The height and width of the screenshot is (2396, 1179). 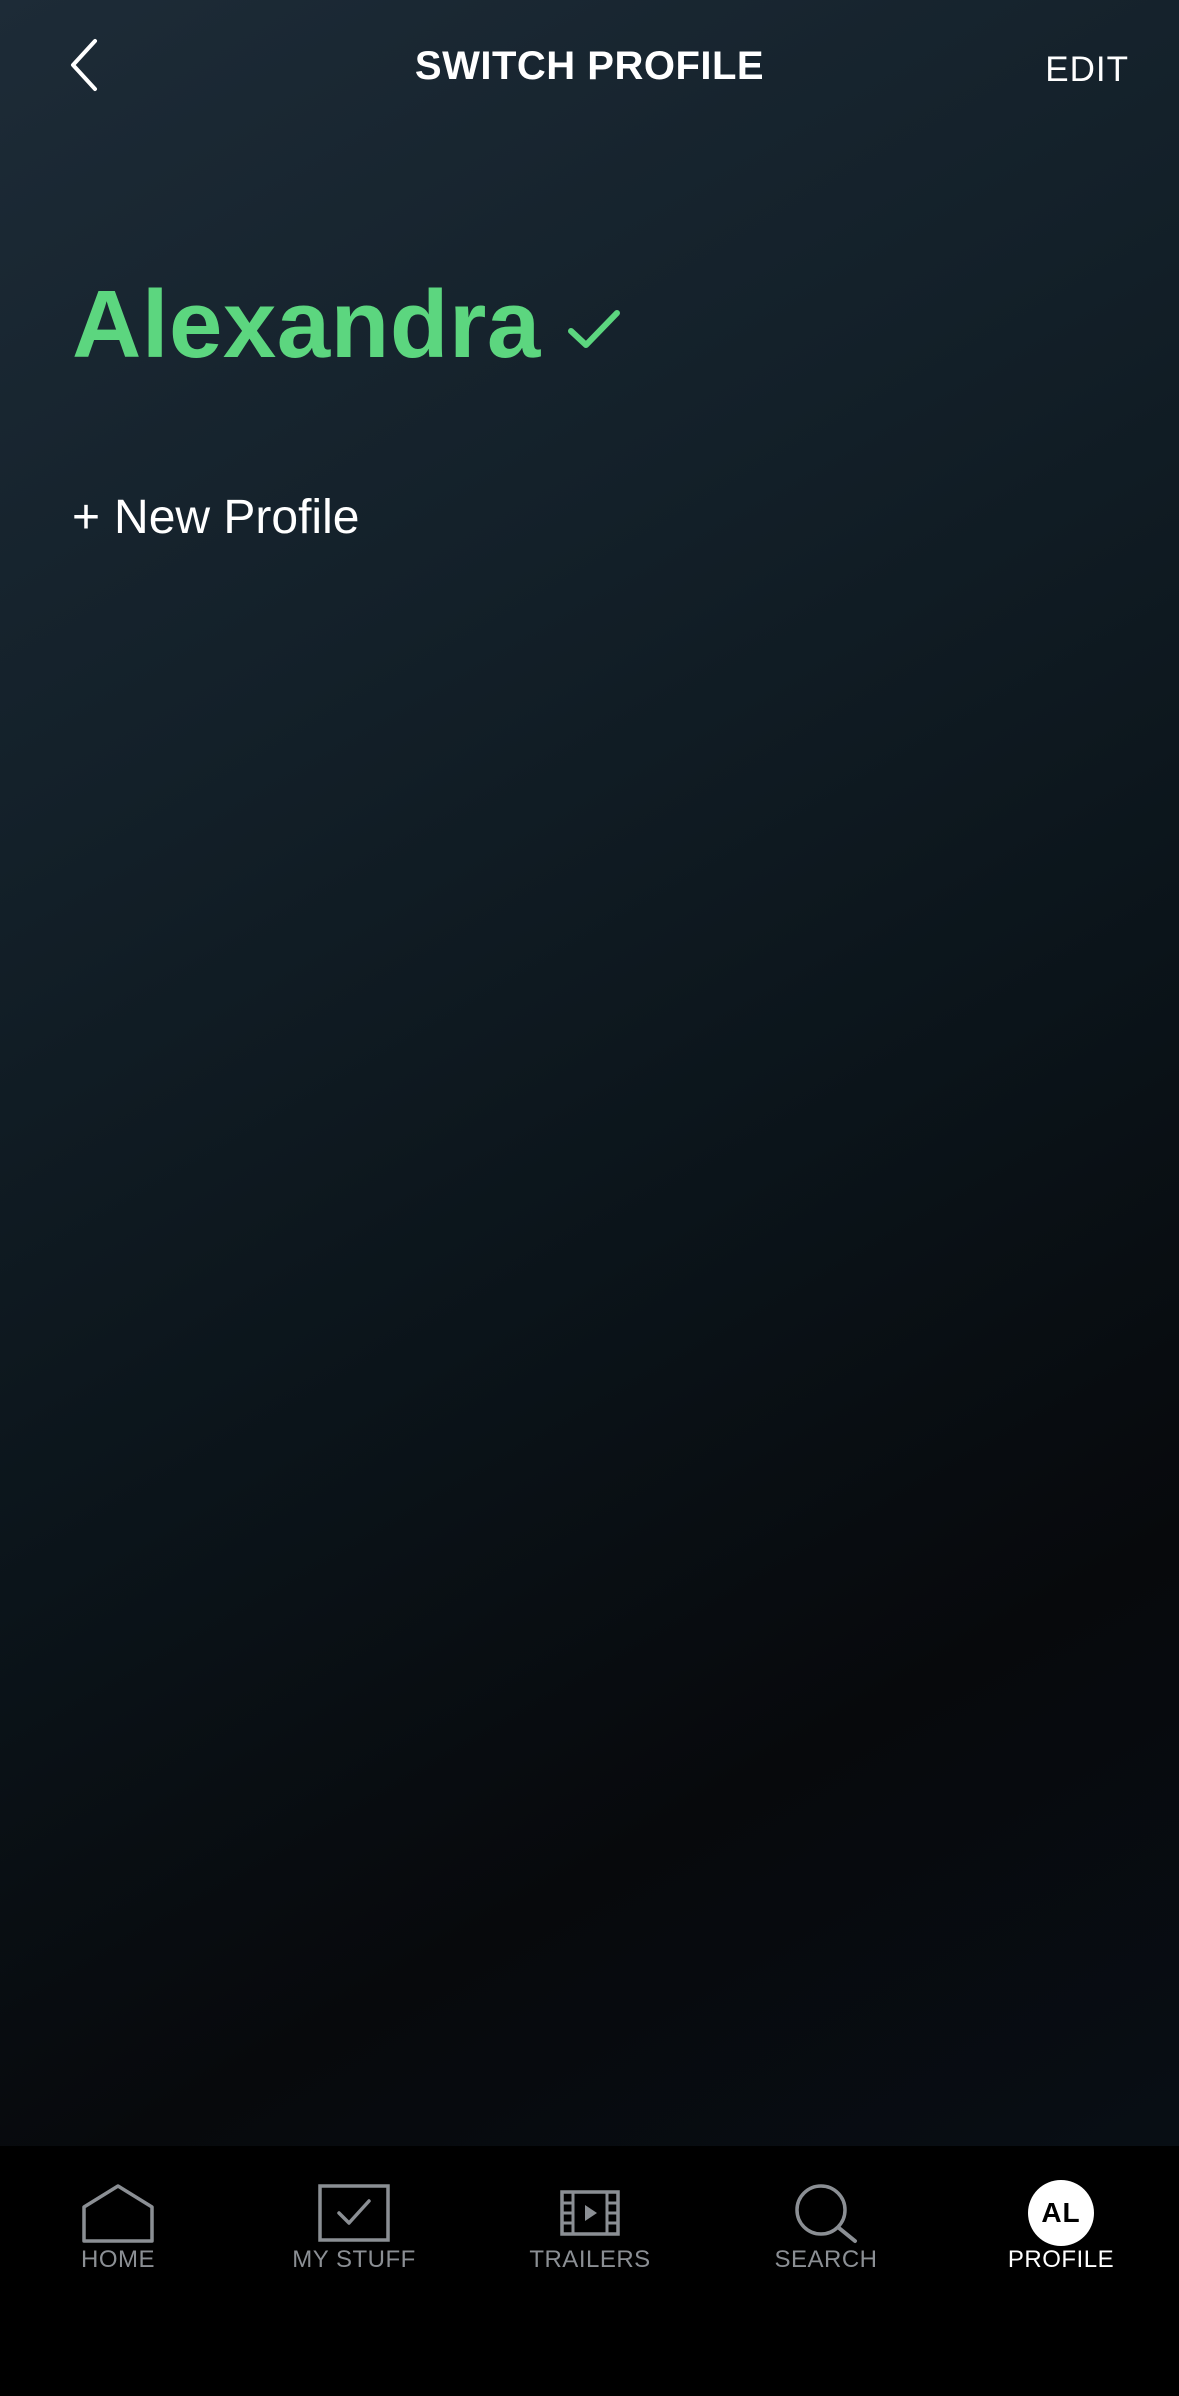 I want to click on new-profile-label: New Profile, so click(x=237, y=517).